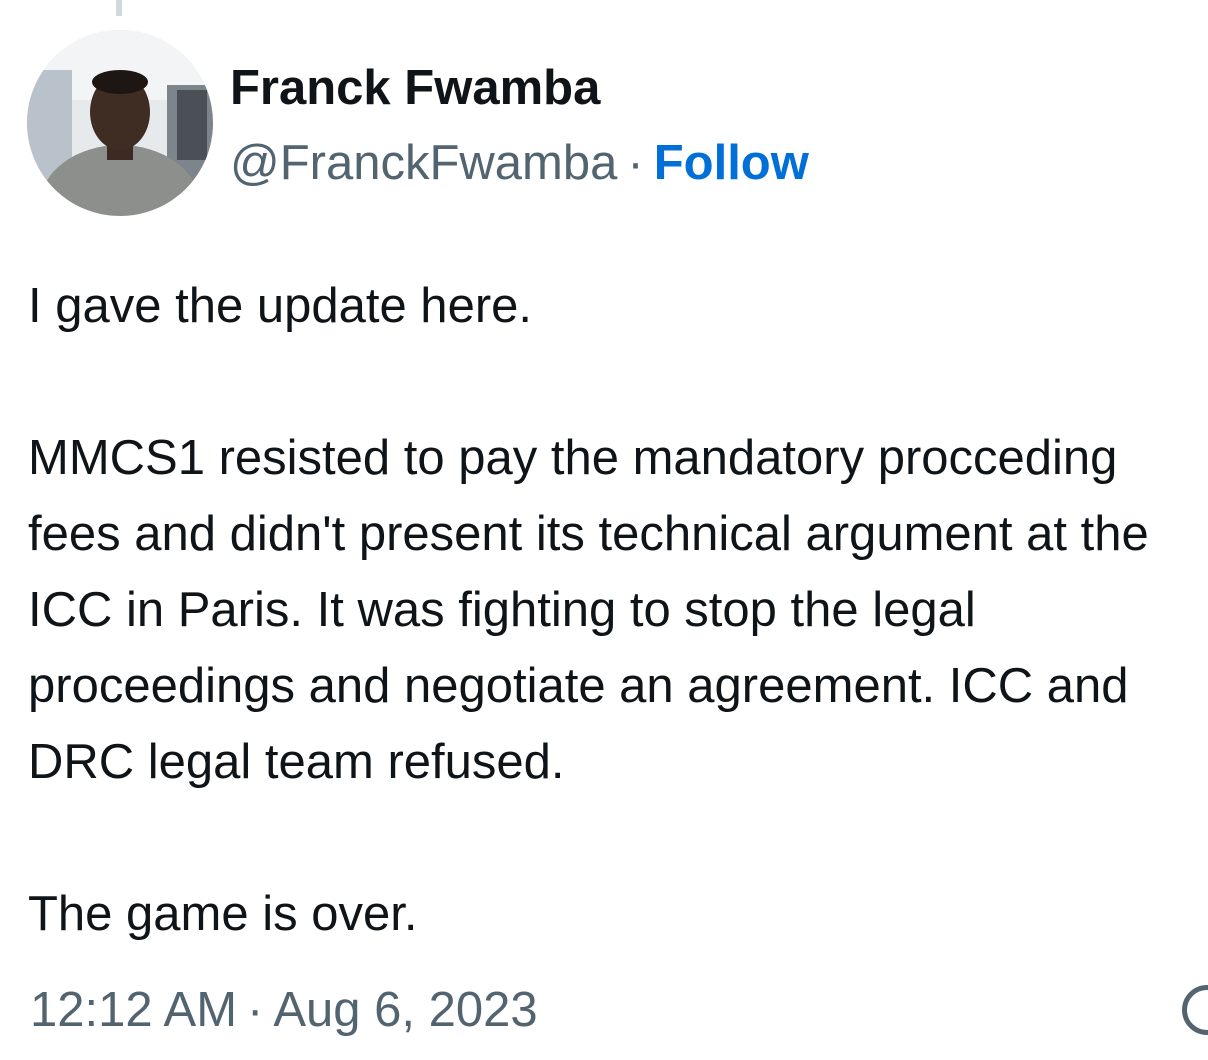 The image size is (1208, 1060). What do you see at coordinates (423, 163) in the screenshot?
I see `author-handle: @FranckFwamba` at bounding box center [423, 163].